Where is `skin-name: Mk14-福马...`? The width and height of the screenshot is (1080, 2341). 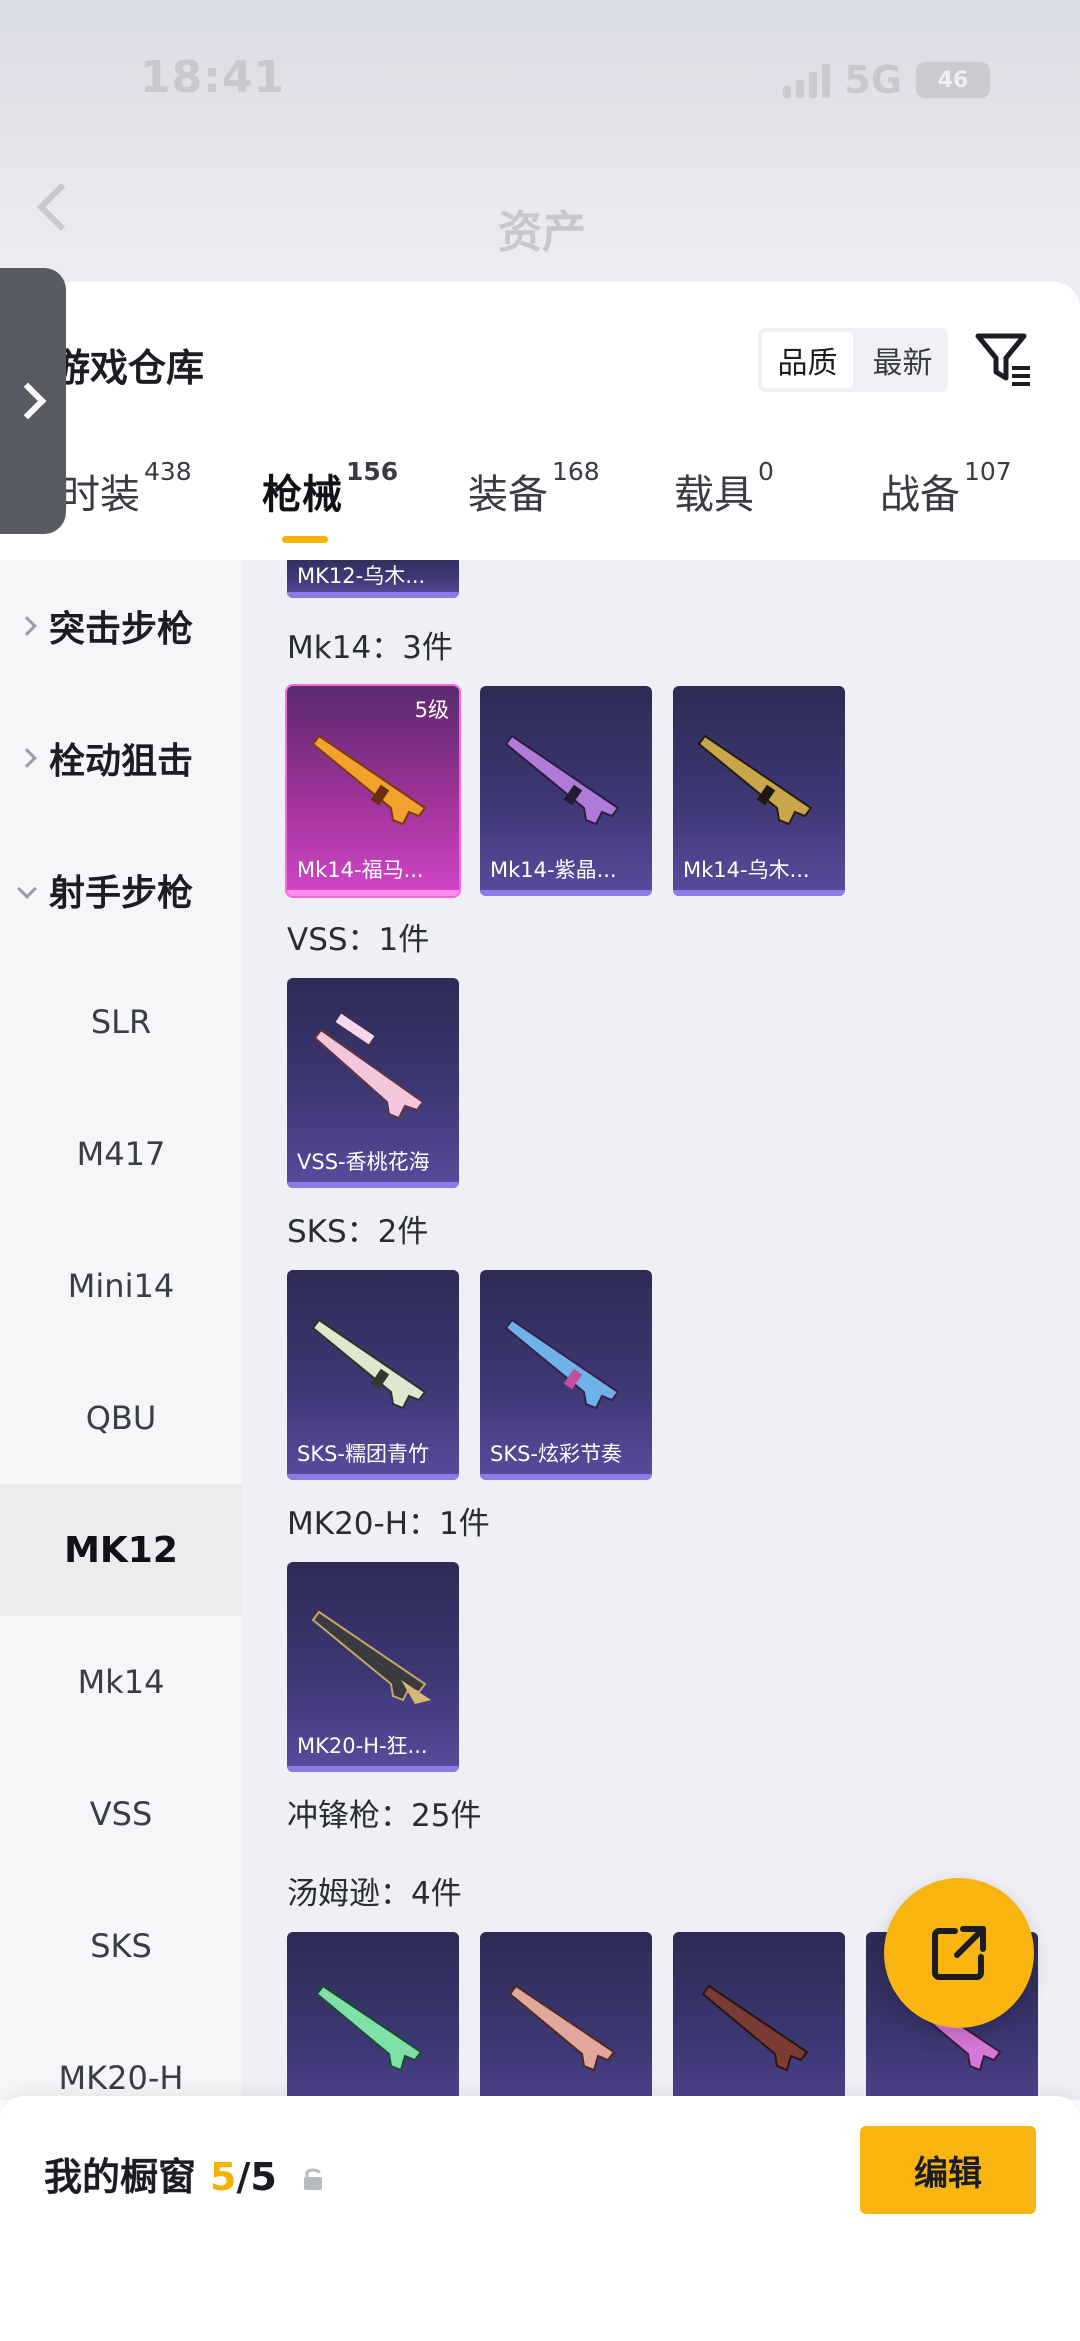
skin-name: Mk14-福马... is located at coordinates (360, 870).